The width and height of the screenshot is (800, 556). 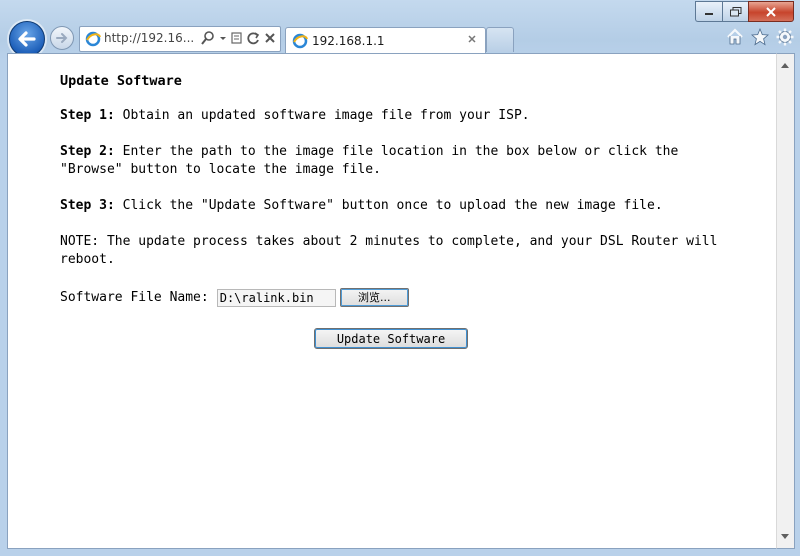 I want to click on file-label: Software File Name:, so click(x=134, y=297).